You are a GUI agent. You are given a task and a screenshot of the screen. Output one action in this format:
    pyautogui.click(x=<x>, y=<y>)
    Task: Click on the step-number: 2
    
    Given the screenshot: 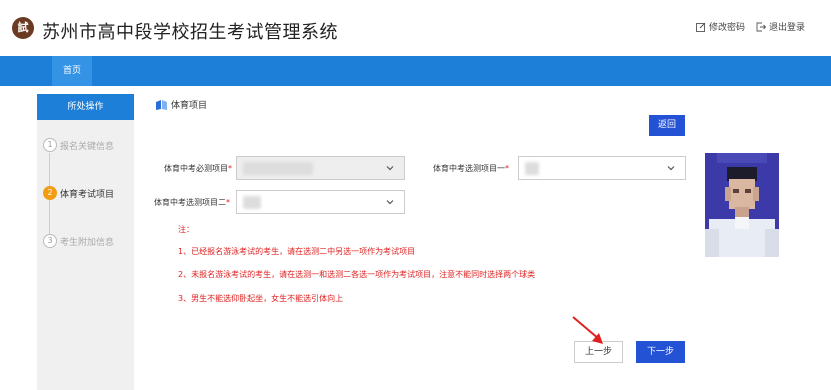 What is the action you would take?
    pyautogui.click(x=50, y=193)
    